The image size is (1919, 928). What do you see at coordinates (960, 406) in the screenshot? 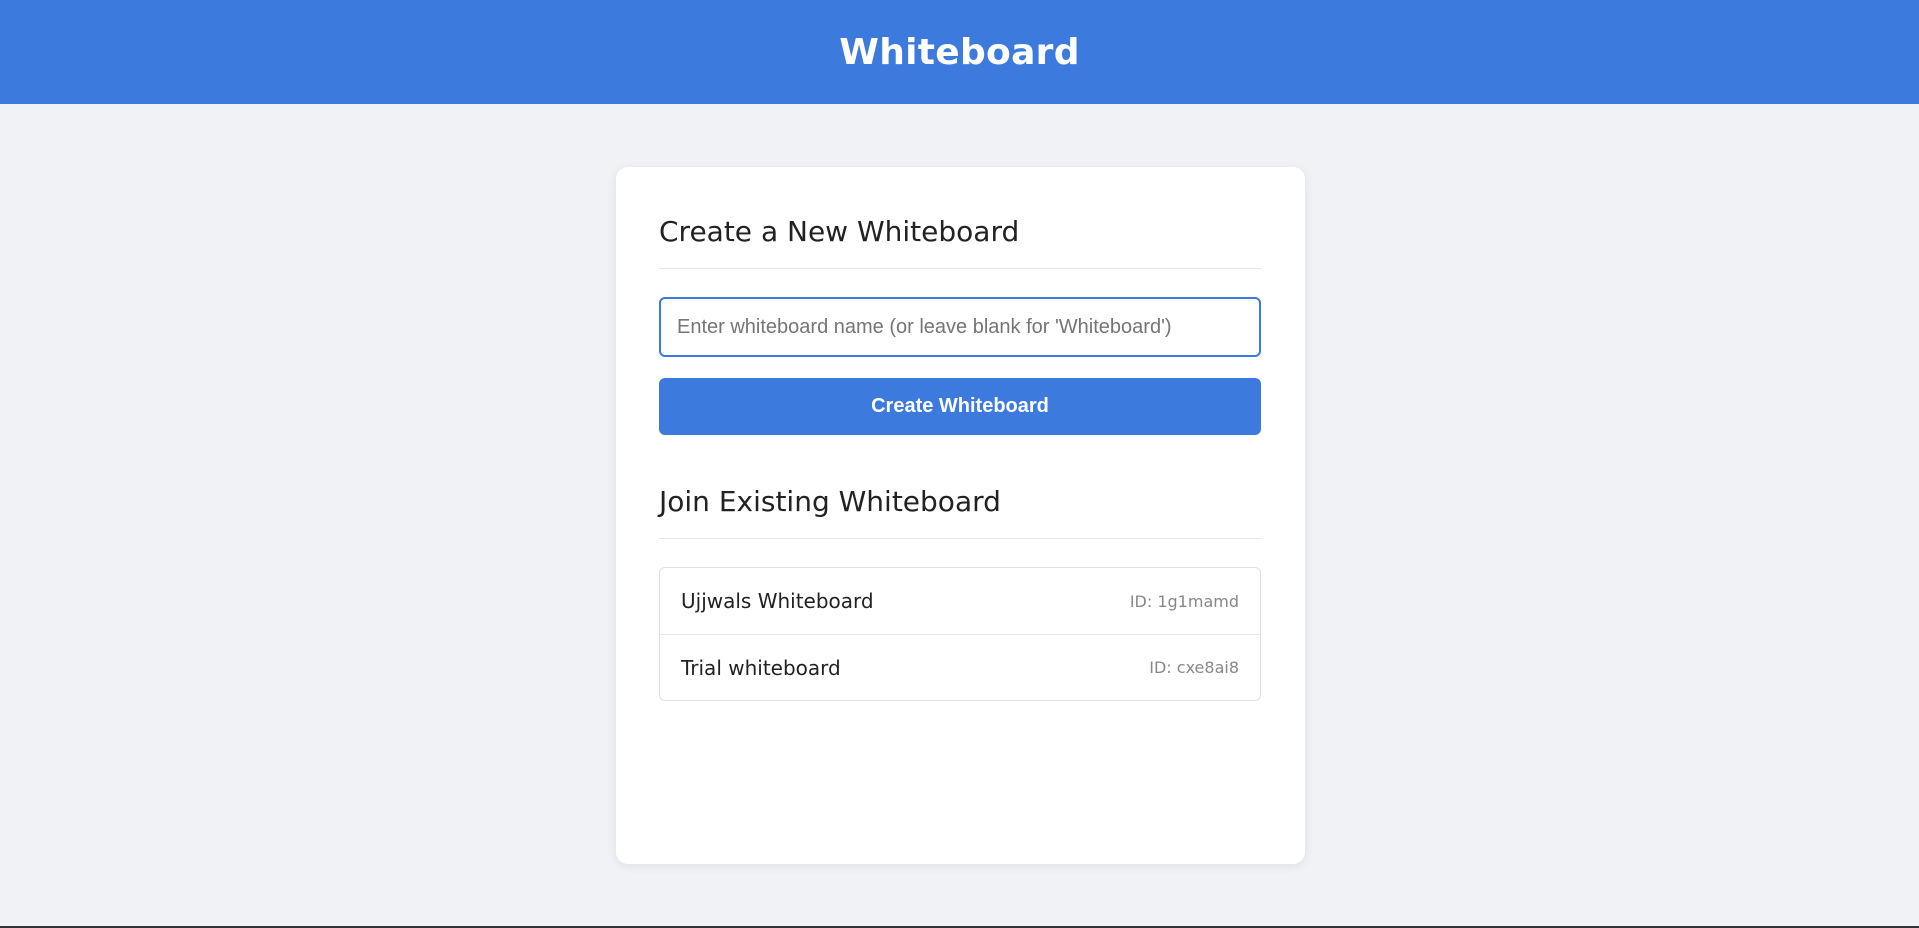
I see `create-whiteboard-button: Create Whiteboard` at bounding box center [960, 406].